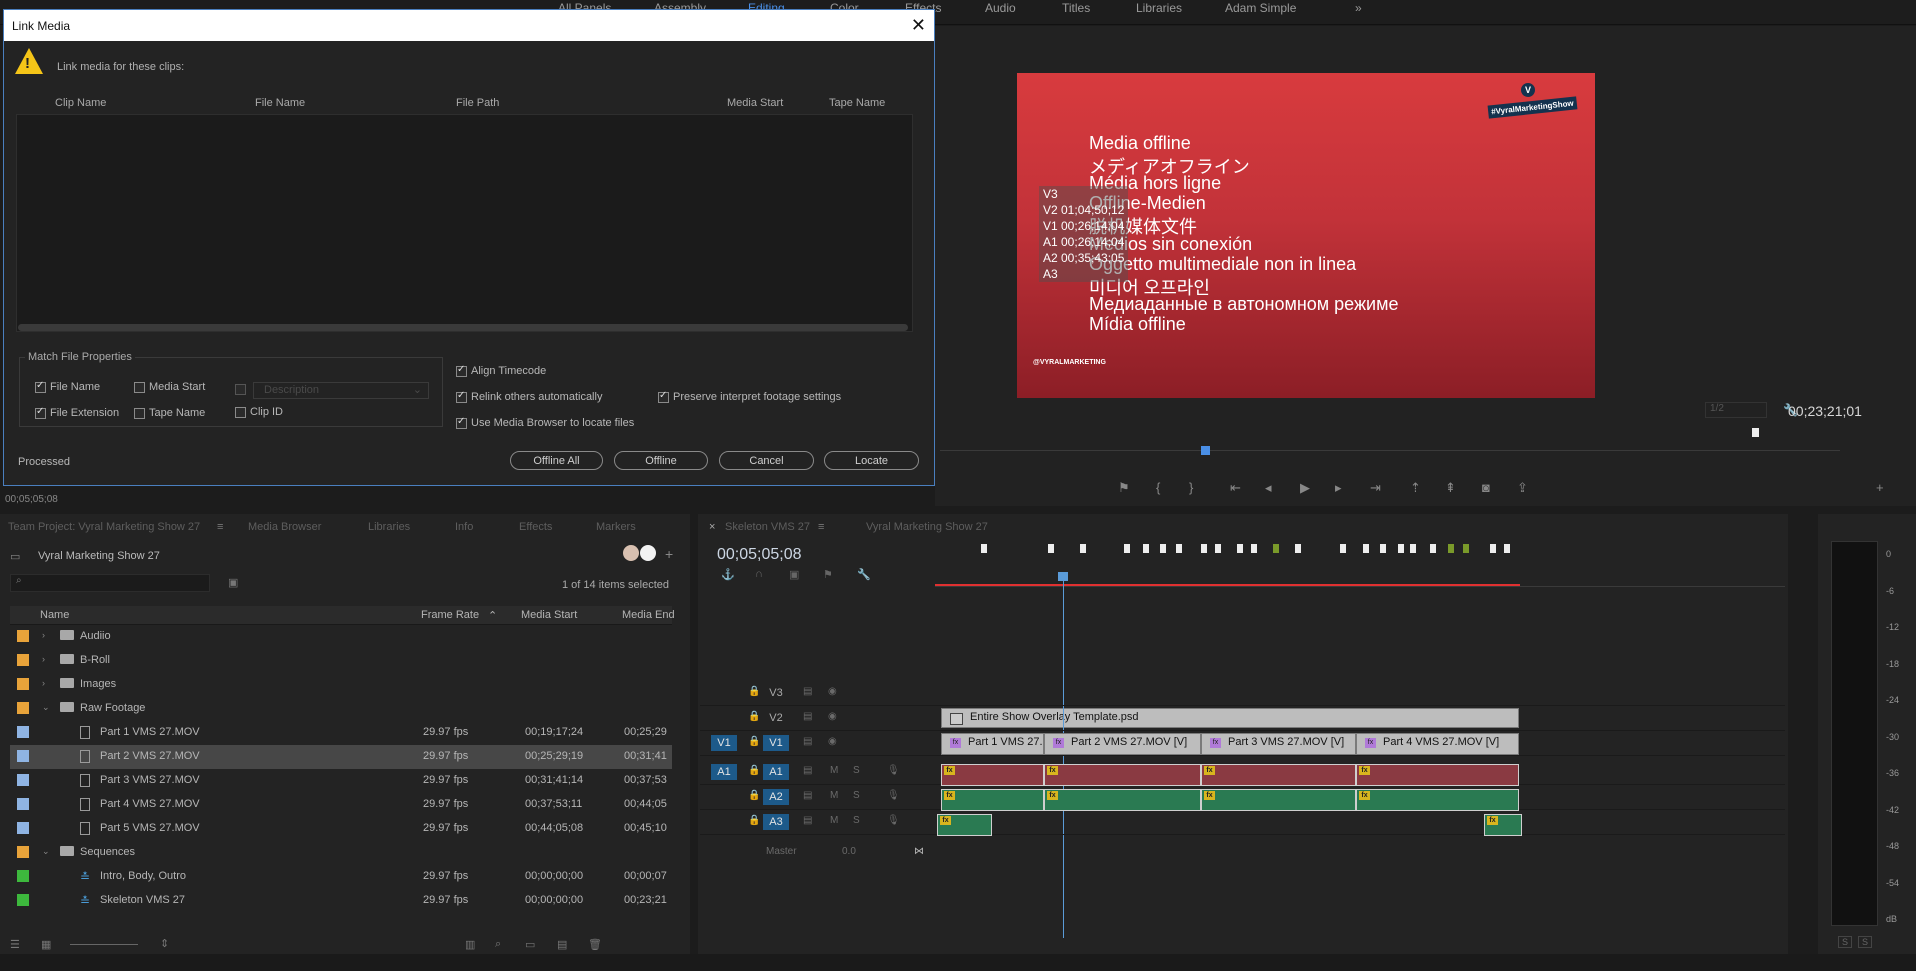 The height and width of the screenshot is (971, 1916). Describe the element at coordinates (463, 327) in the screenshot. I see `horizontal-scrollbar` at that location.